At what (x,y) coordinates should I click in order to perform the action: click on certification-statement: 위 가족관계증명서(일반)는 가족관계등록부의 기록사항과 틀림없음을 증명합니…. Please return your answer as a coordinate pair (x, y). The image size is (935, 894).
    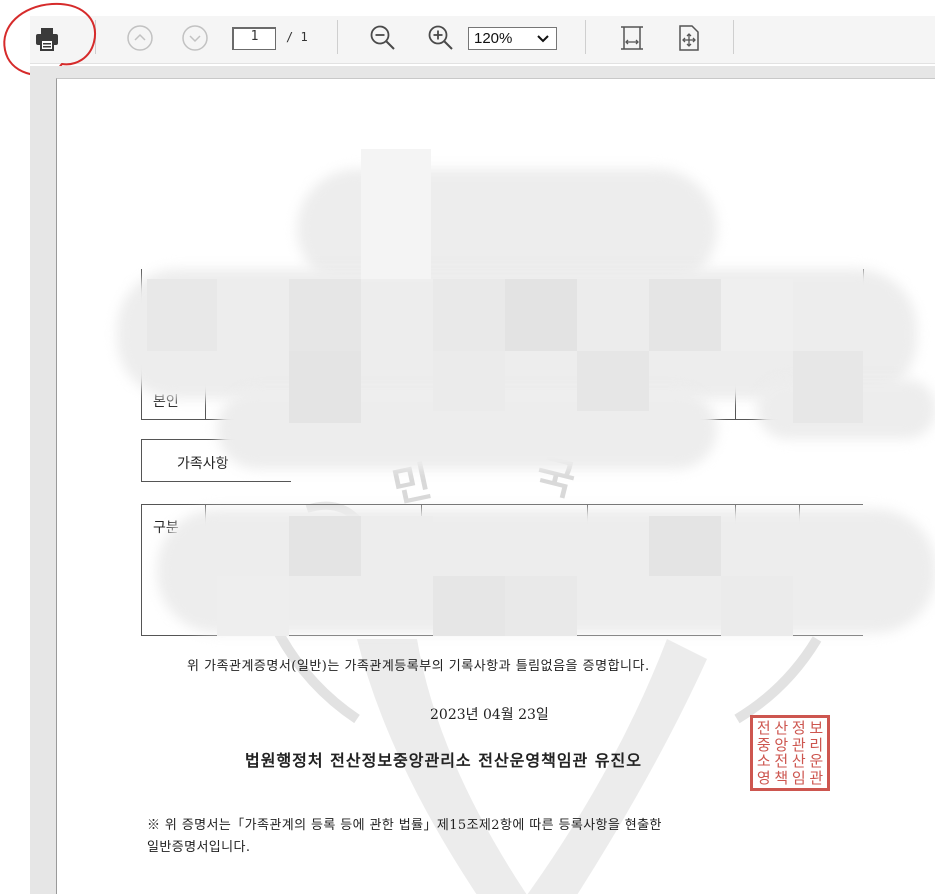
    Looking at the image, I should click on (418, 666).